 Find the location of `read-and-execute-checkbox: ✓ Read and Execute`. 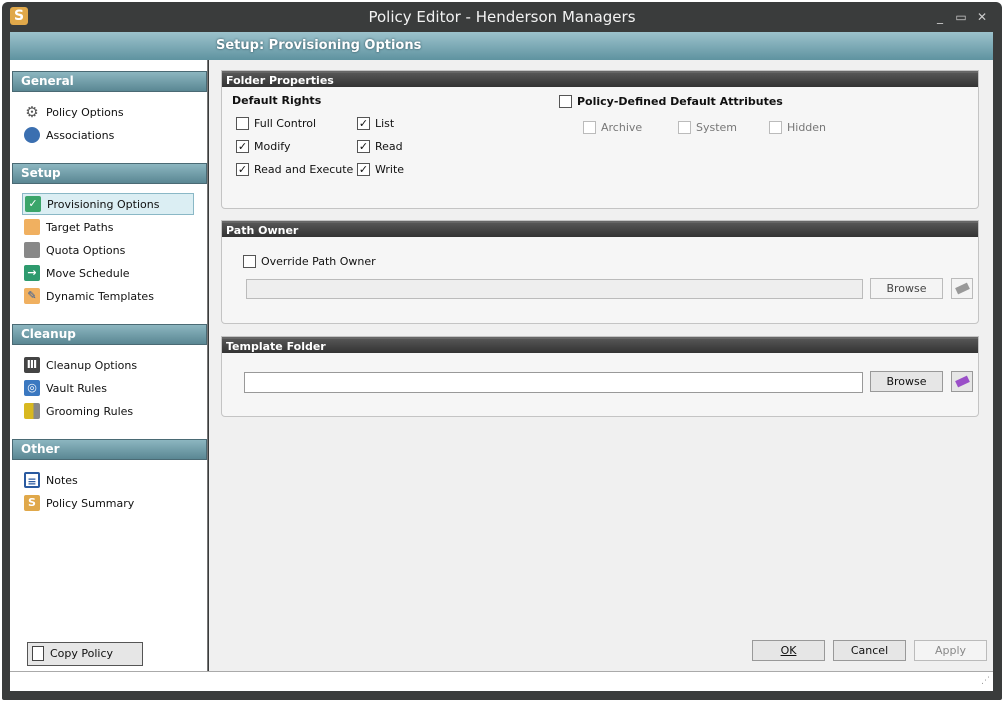

read-and-execute-checkbox: ✓ Read and Execute is located at coordinates (294, 169).